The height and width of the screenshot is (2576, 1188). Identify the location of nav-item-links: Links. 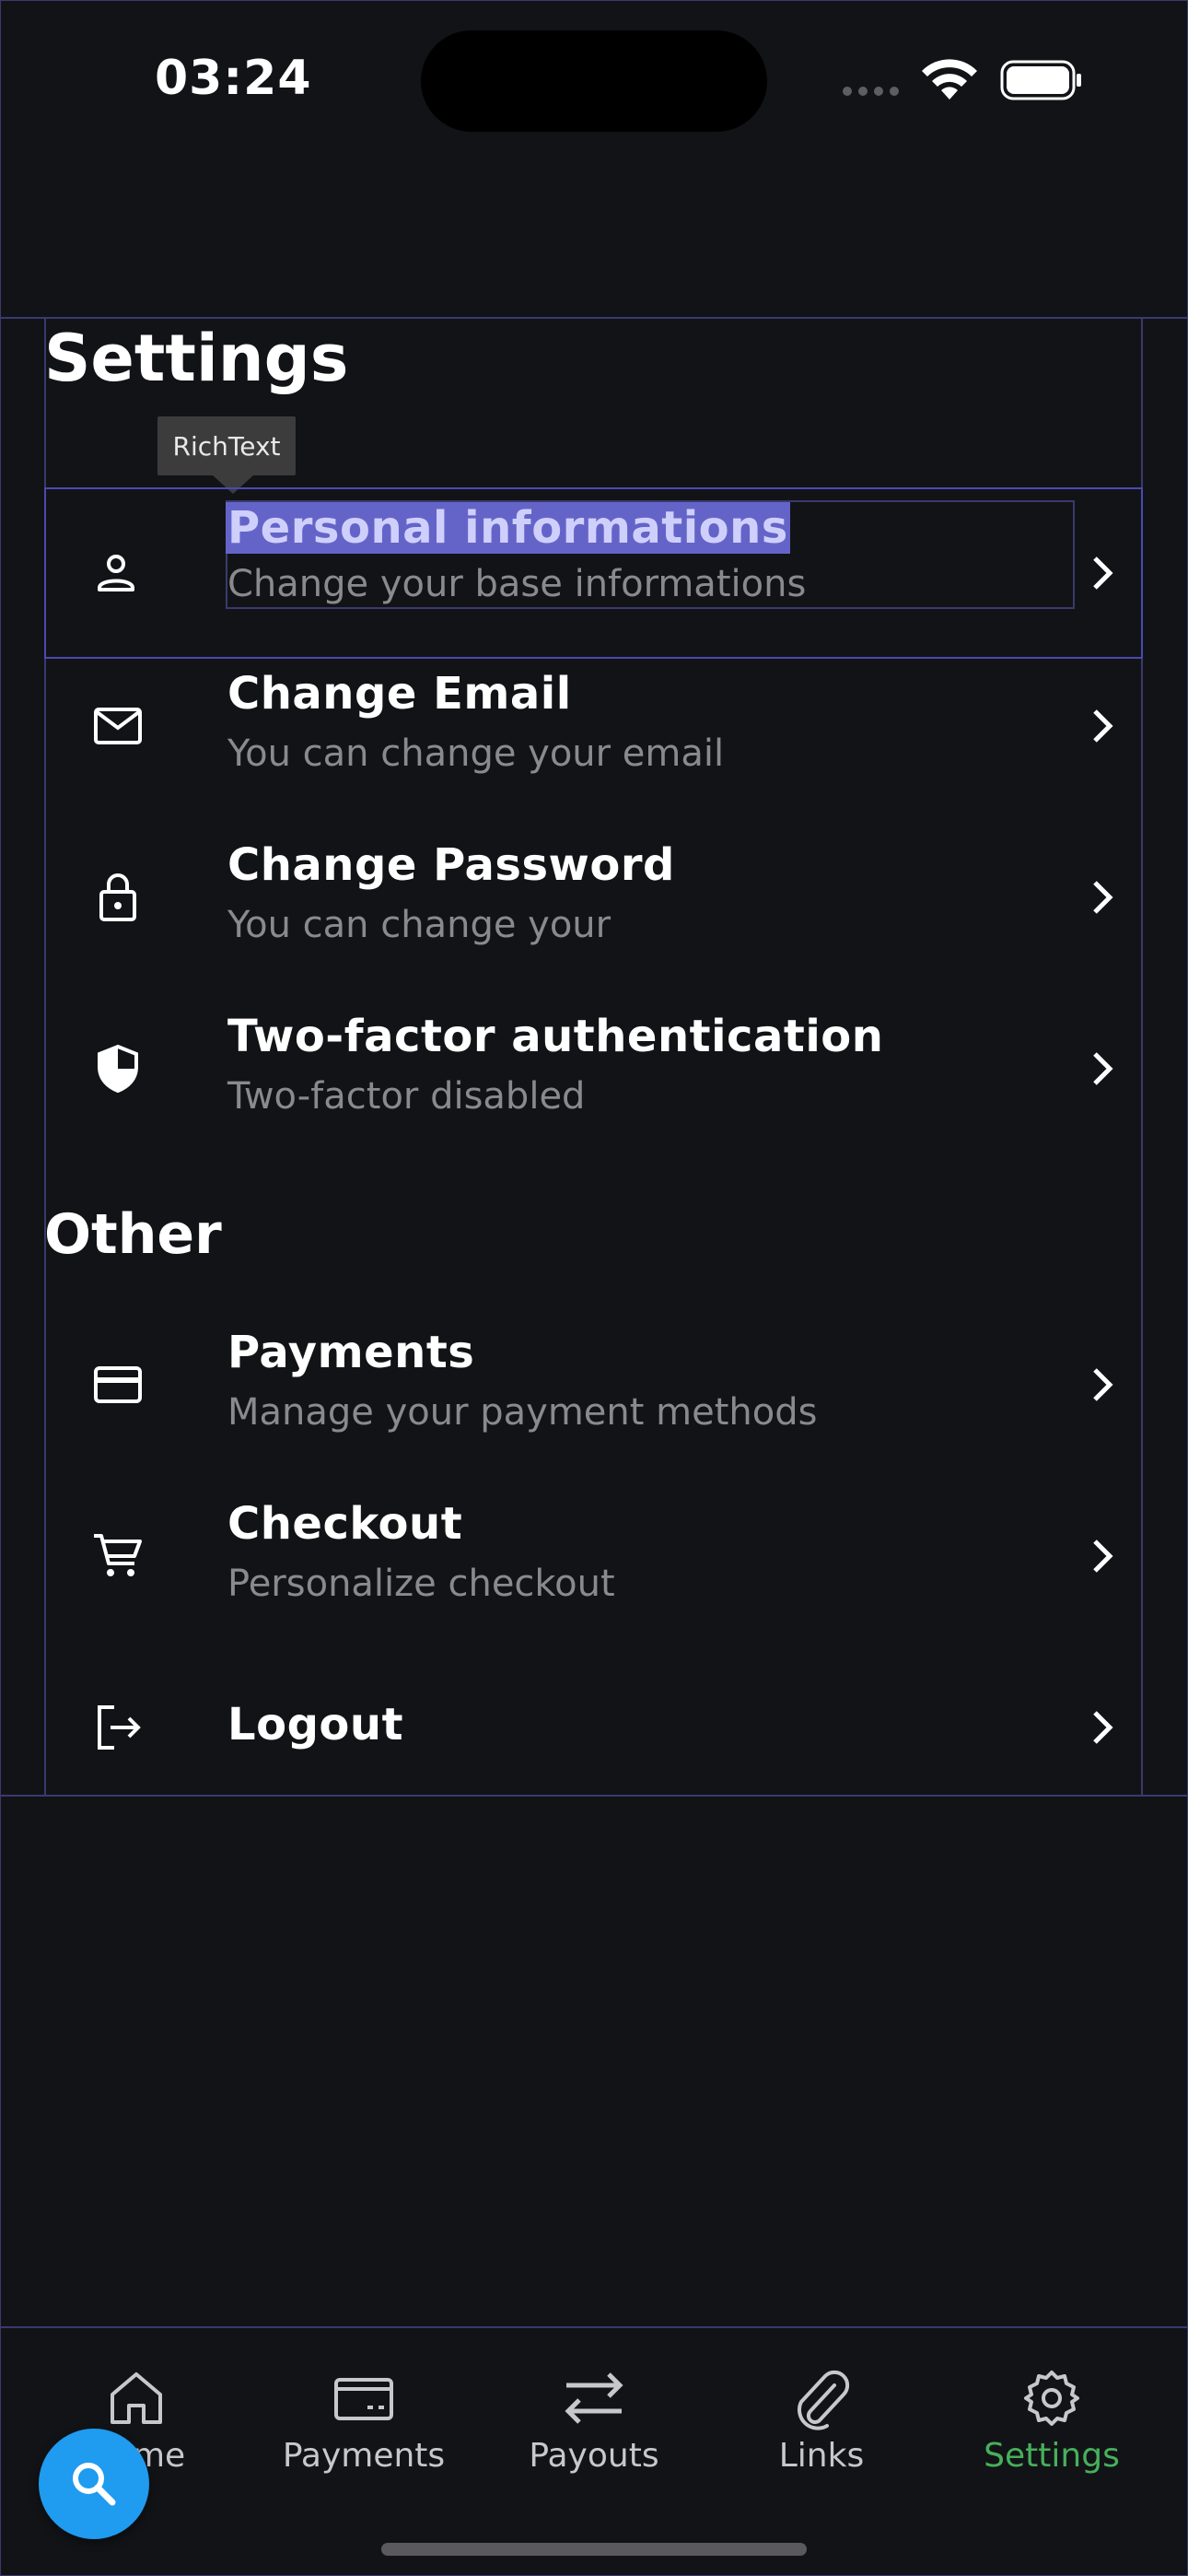
(821, 2420).